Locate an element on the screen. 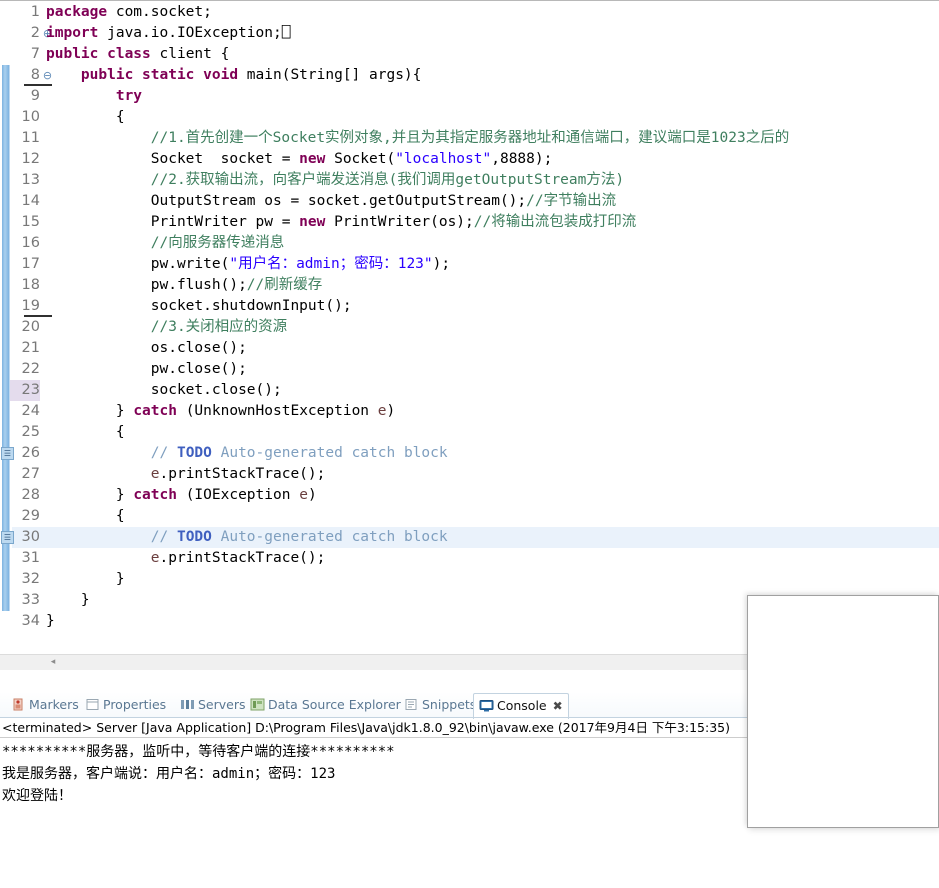  code-token: package is located at coordinates (81, 12).